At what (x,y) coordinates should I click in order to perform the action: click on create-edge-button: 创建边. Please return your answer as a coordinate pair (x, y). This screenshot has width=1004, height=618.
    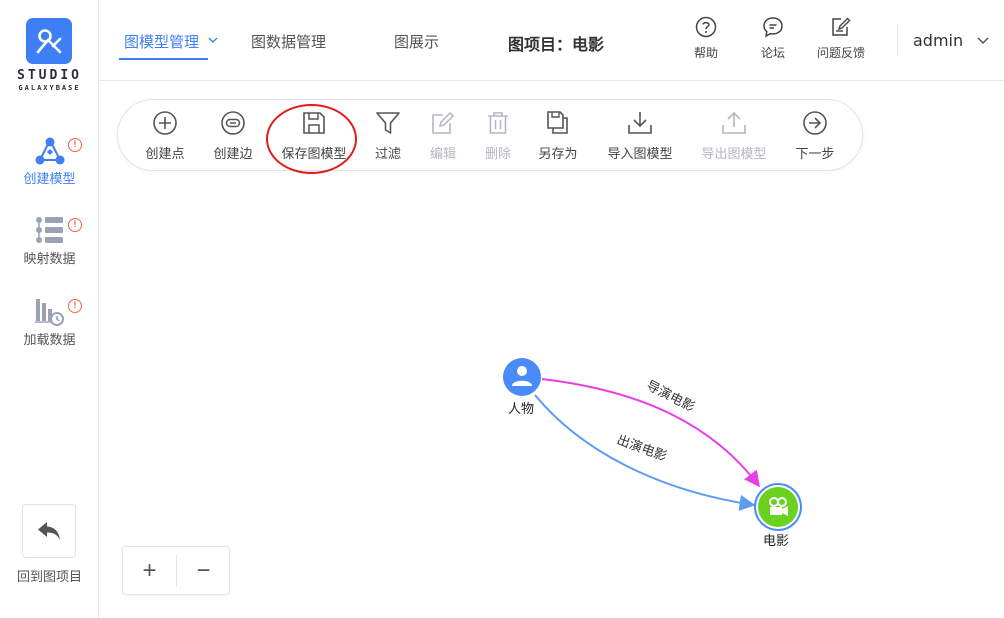
    Looking at the image, I should click on (233, 138).